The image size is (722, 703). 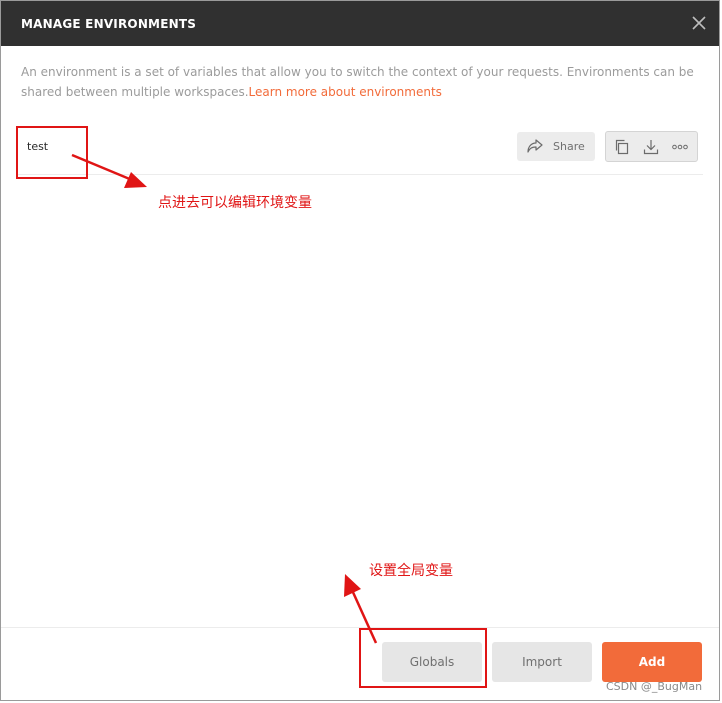 What do you see at coordinates (135, 180) in the screenshot?
I see `edit-hint-arrowhead` at bounding box center [135, 180].